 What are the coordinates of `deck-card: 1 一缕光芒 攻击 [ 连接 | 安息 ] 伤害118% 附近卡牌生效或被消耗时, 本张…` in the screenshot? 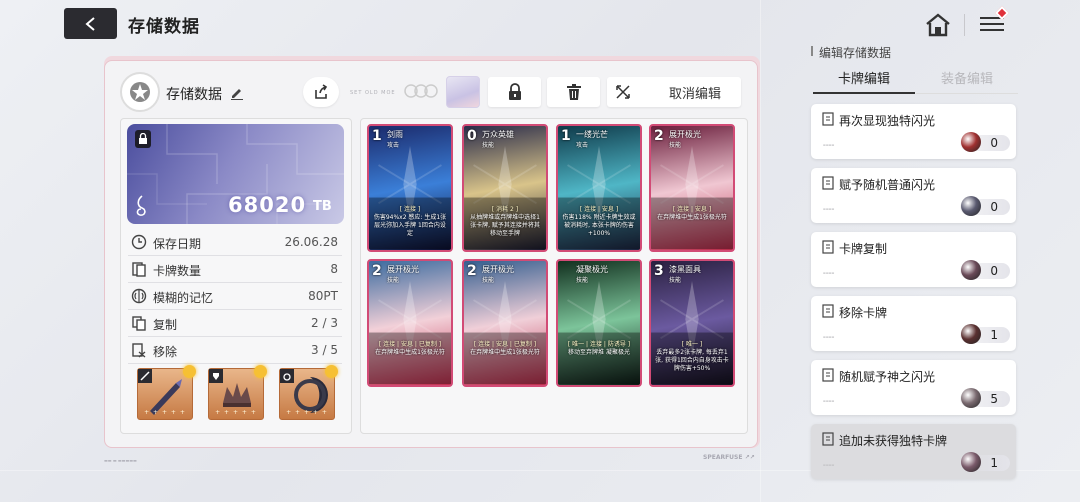 It's located at (599, 188).